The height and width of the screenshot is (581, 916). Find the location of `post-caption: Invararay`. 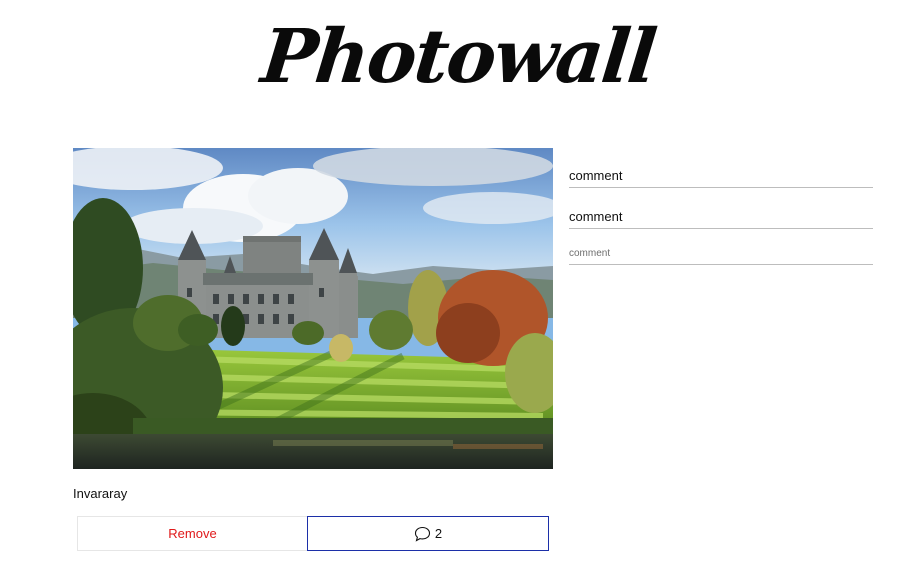

post-caption: Invararay is located at coordinates (100, 493).